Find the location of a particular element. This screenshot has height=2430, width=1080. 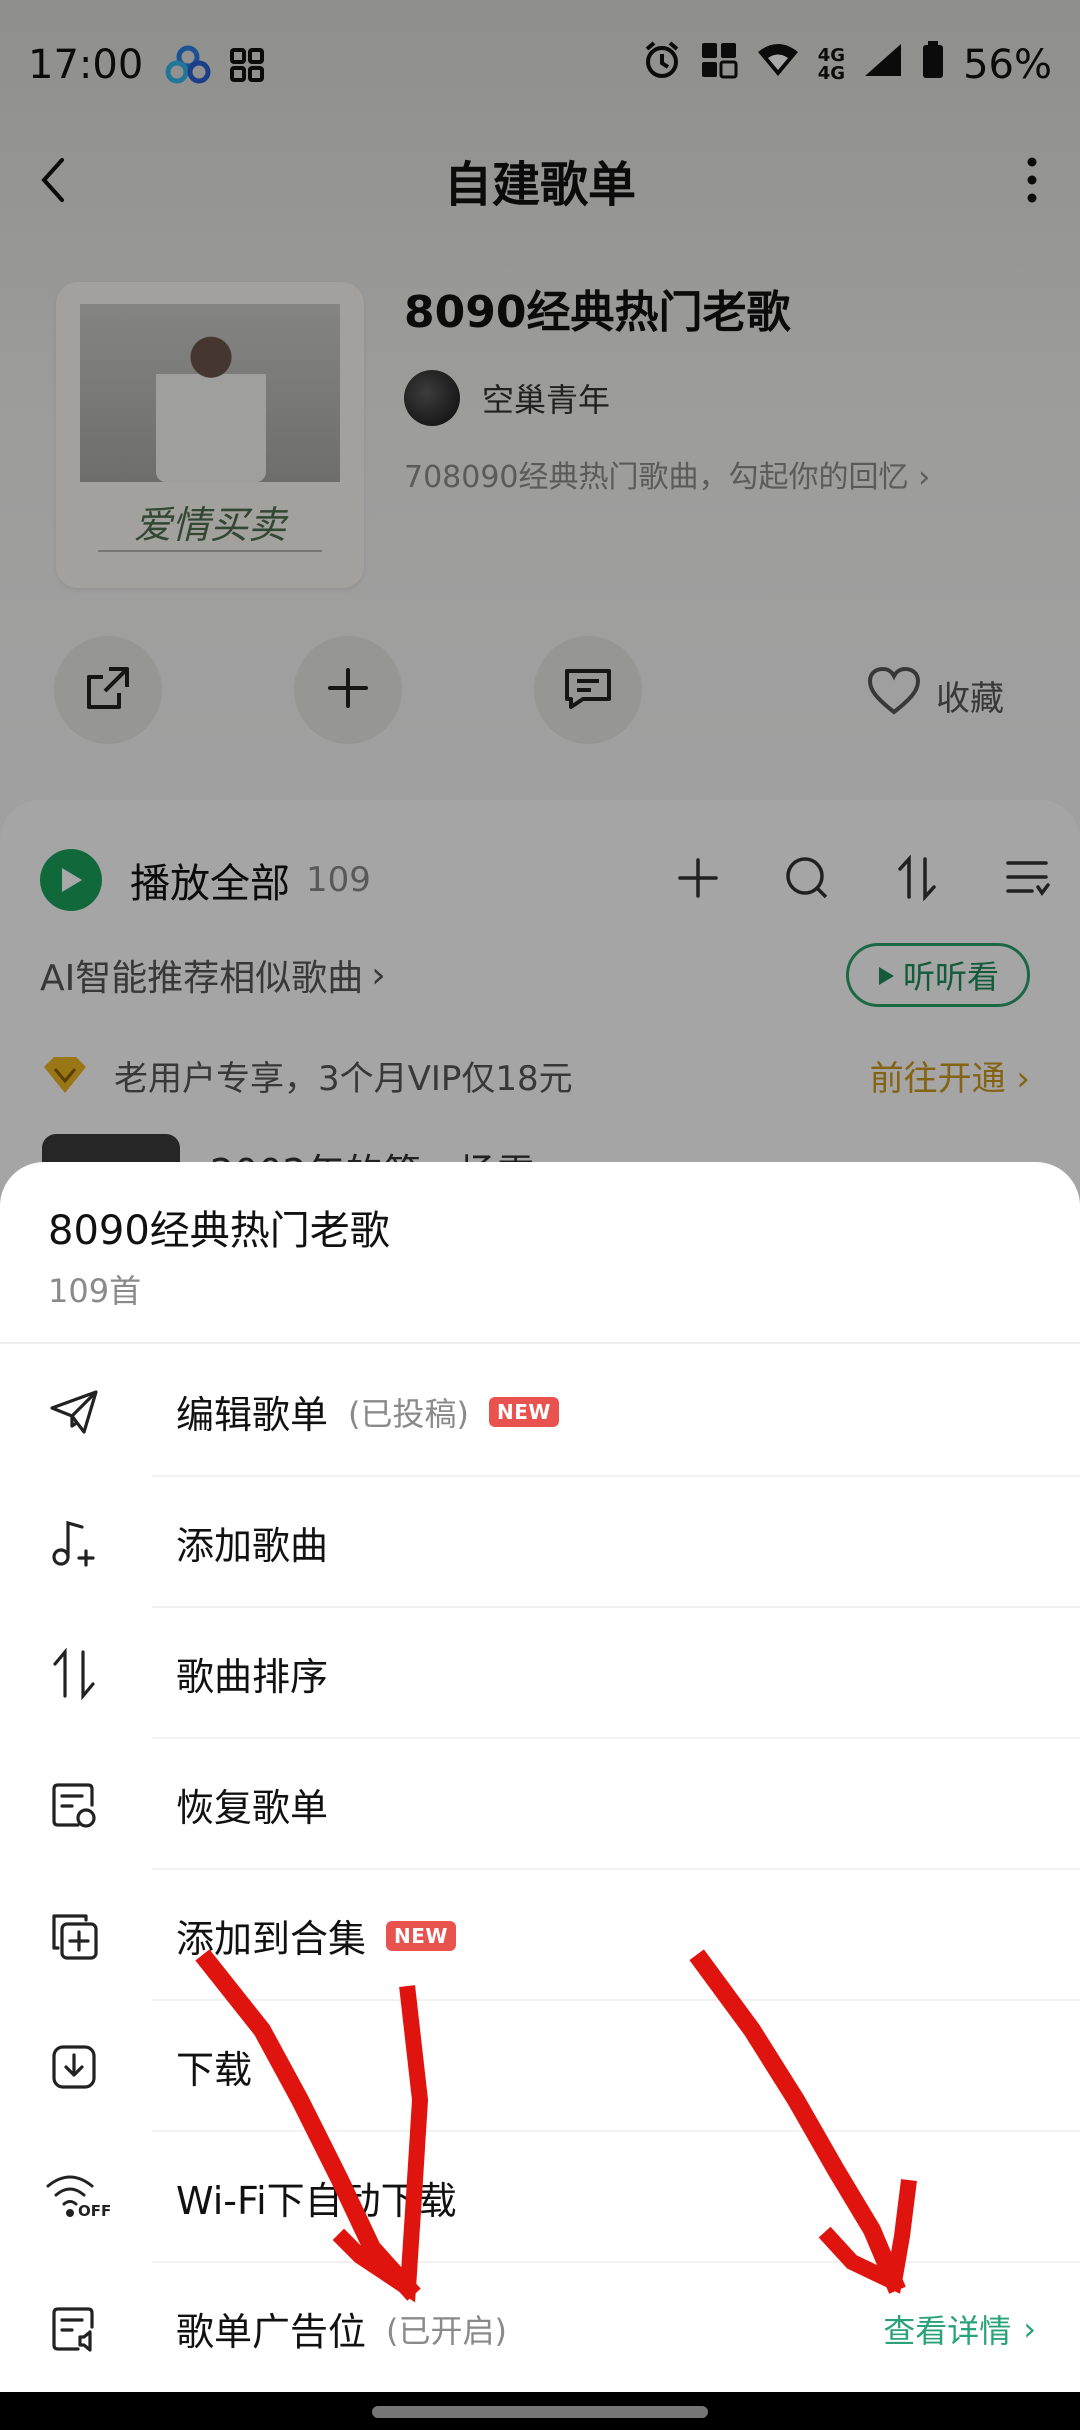

menu-item-text: 恢复歌单 is located at coordinates (252, 1808).